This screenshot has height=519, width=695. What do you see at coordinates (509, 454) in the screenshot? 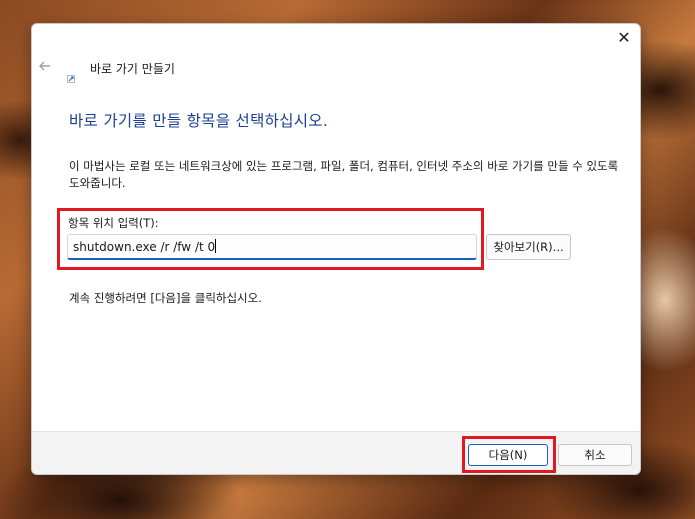
I see `highlight-box-next` at bounding box center [509, 454].